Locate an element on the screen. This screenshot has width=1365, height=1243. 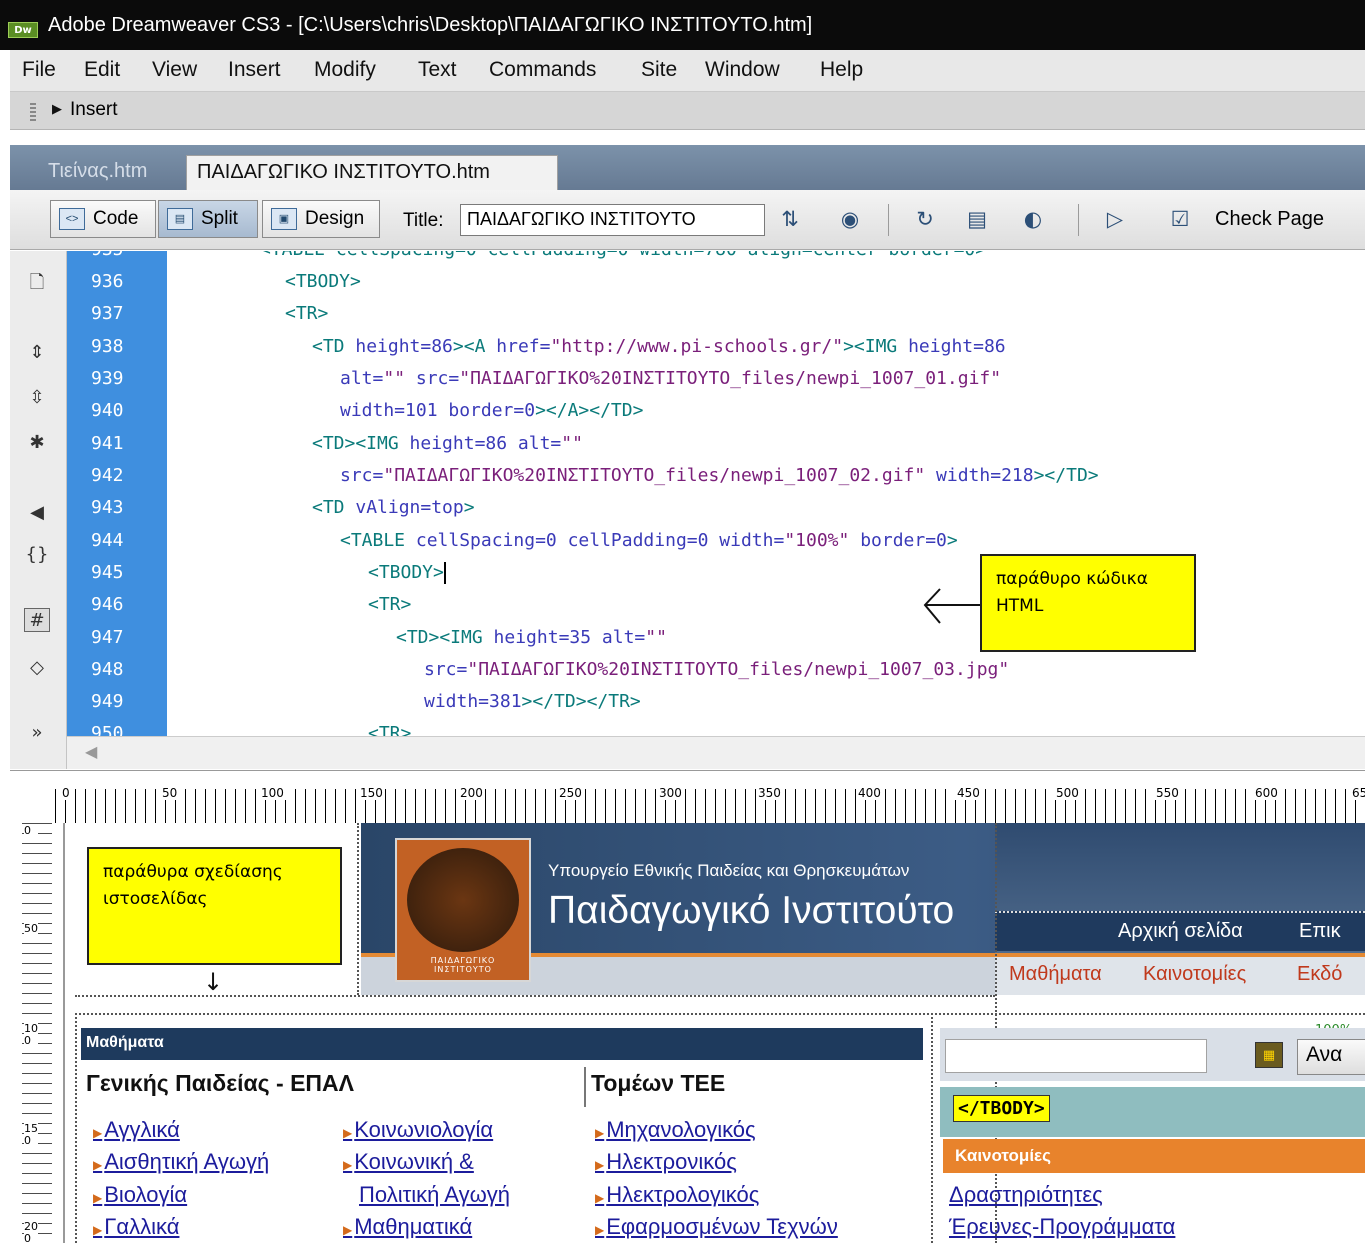
link-text: Γαλλικά is located at coordinates (142, 1226).